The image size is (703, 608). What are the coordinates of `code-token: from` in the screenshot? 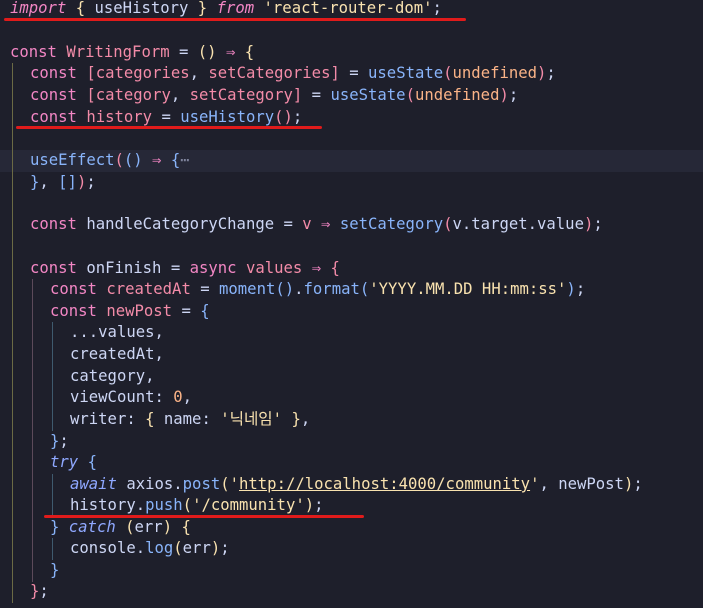 It's located at (235, 8).